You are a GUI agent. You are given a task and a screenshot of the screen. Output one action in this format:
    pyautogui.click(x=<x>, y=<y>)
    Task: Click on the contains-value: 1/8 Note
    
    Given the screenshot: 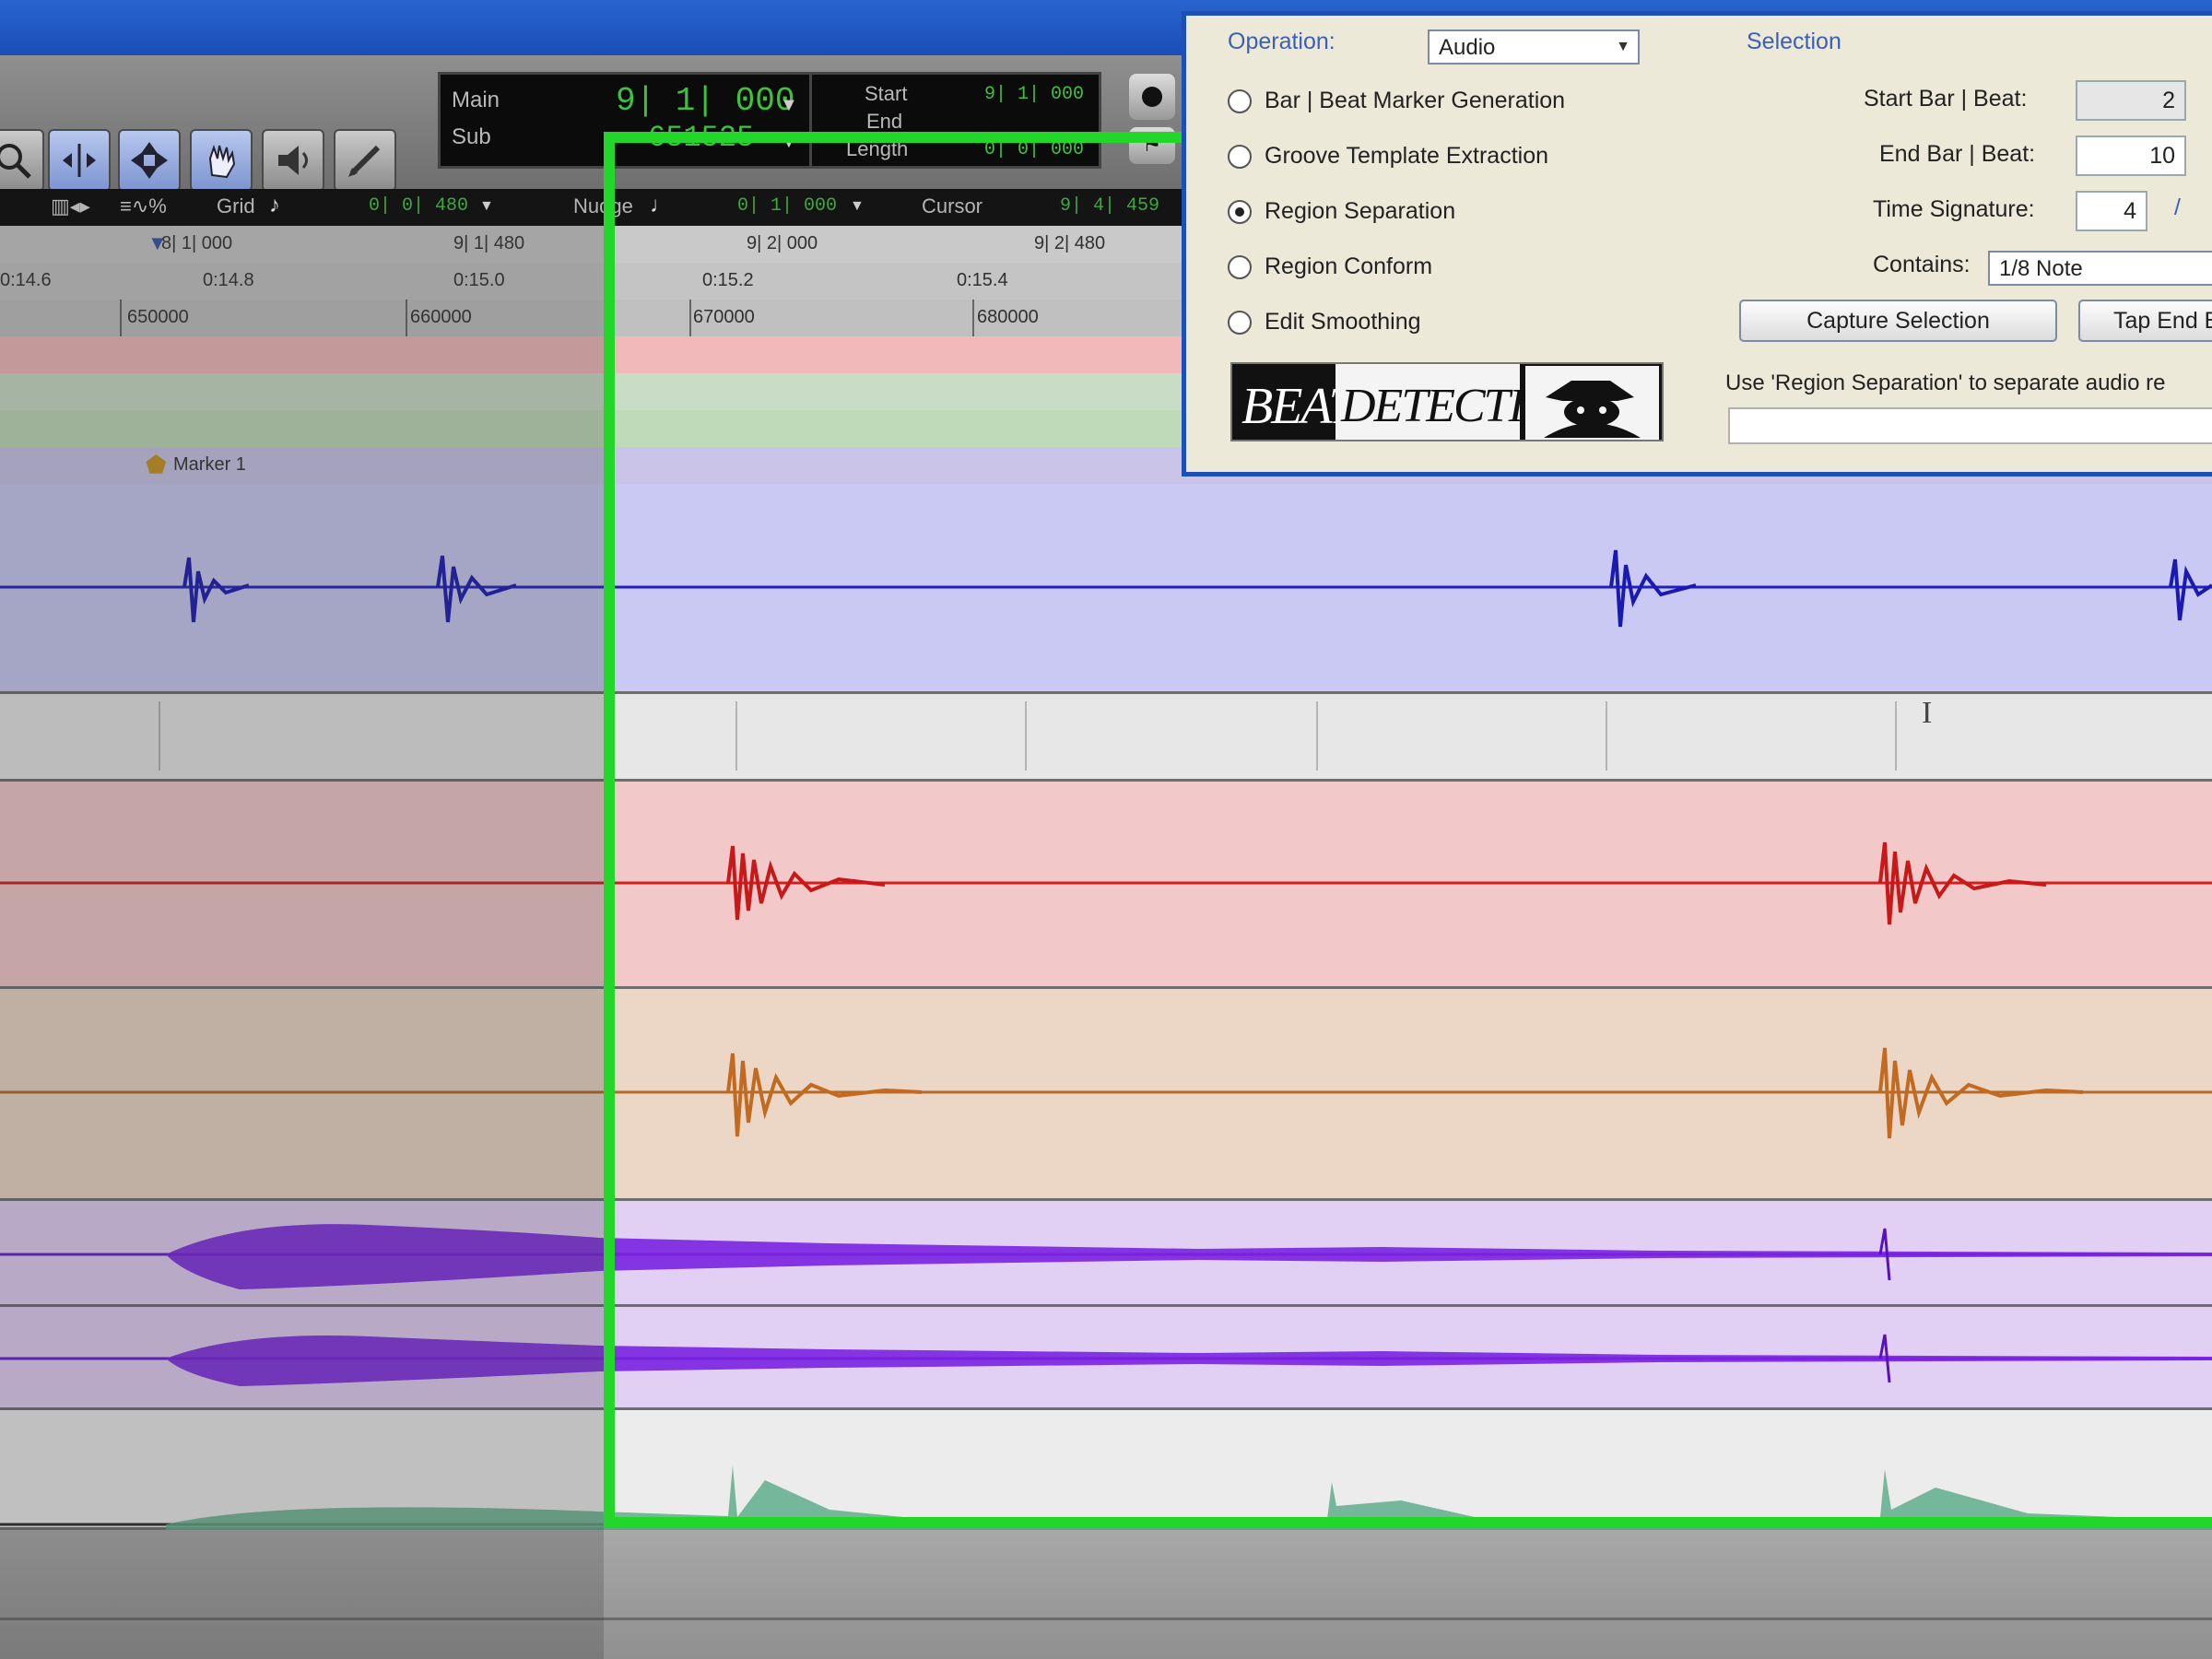 What is the action you would take?
    pyautogui.click(x=2041, y=268)
    